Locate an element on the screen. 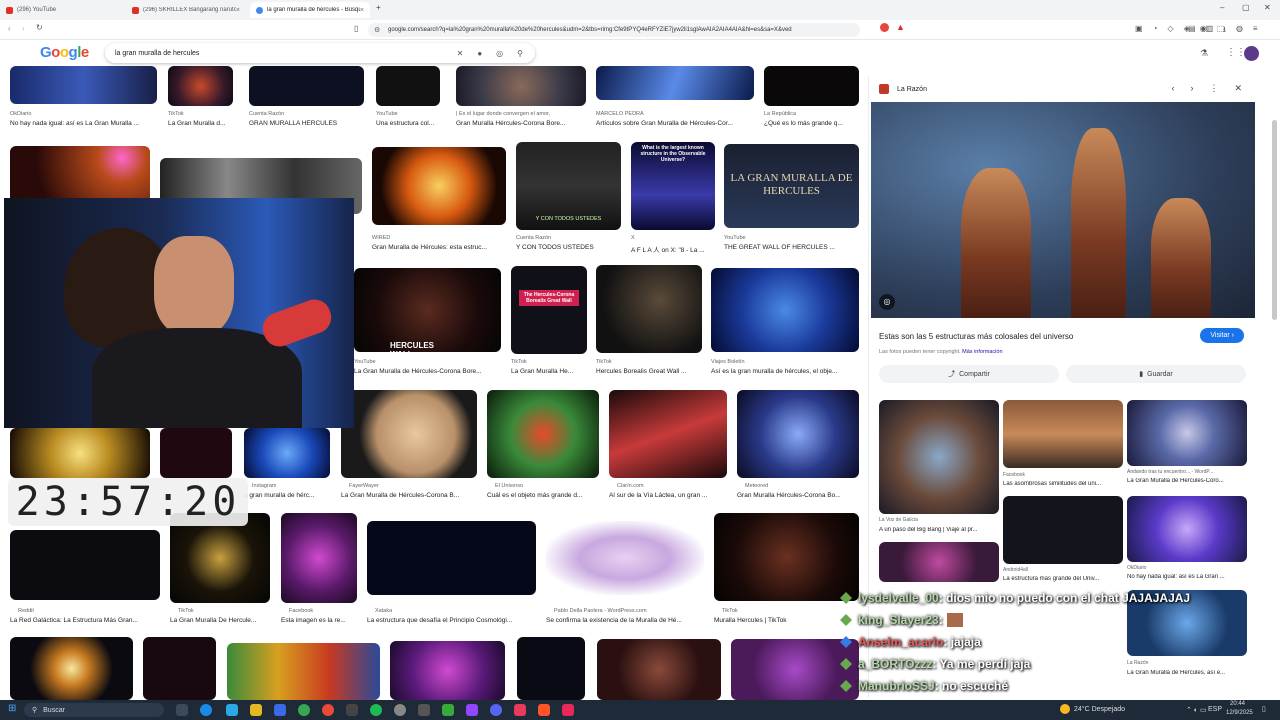  spotify-icon is located at coordinates (376, 710).